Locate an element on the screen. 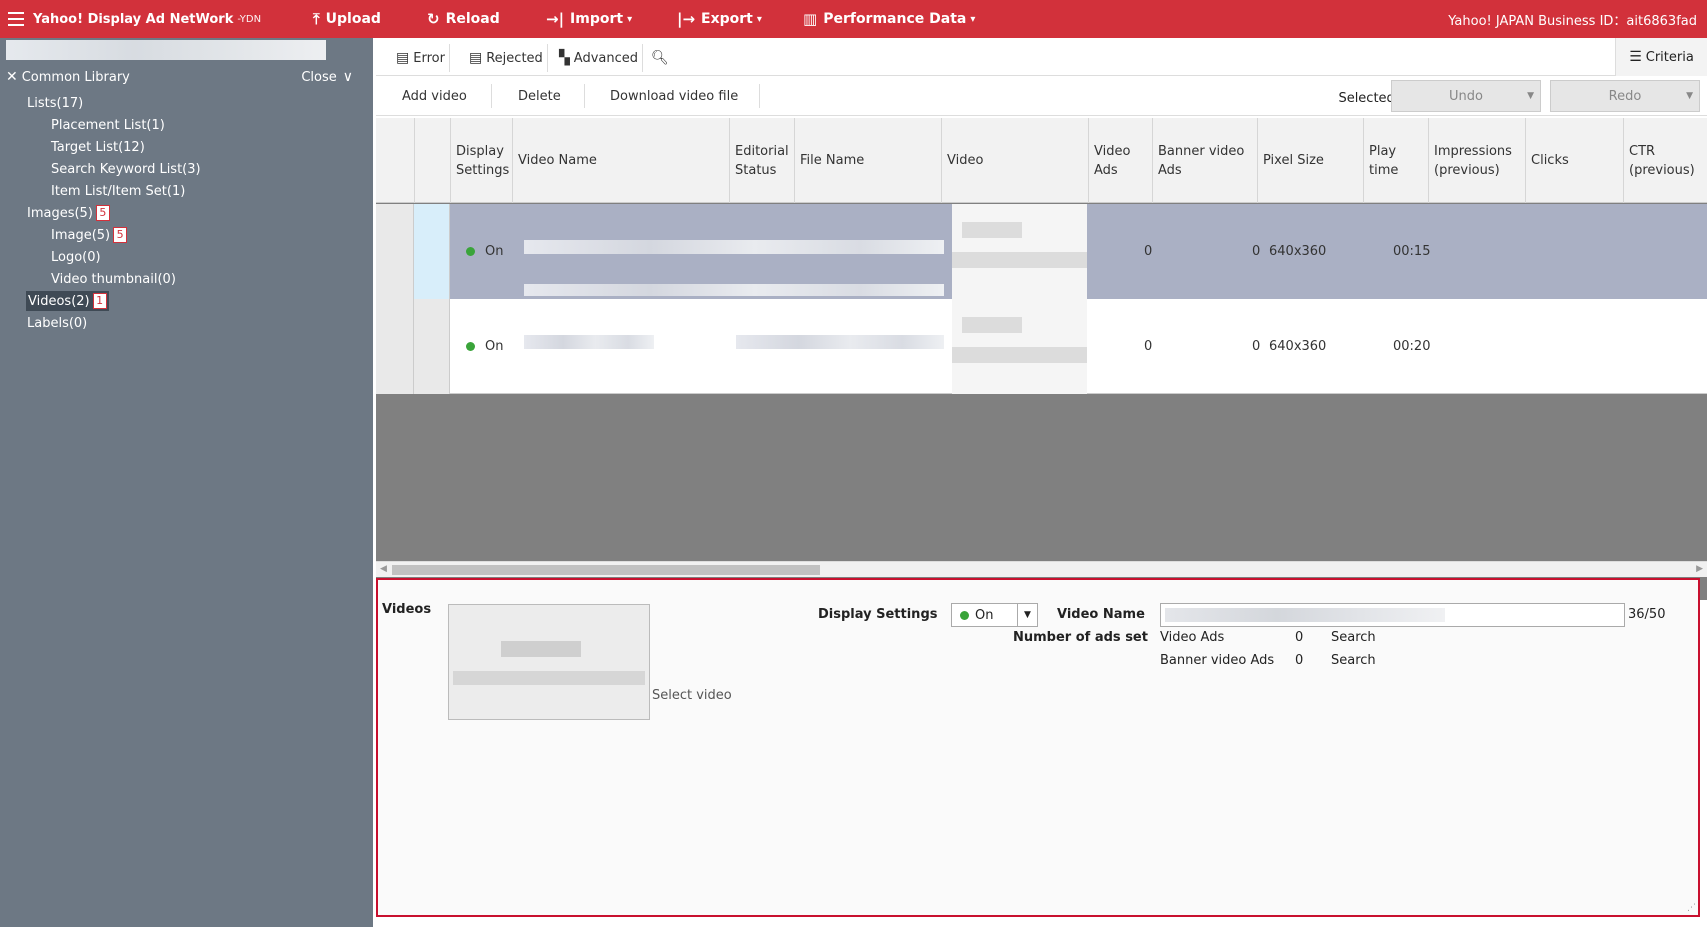 Image resolution: width=1707 pixels, height=927 pixels. close-library-button: Close ∨ is located at coordinates (327, 77).